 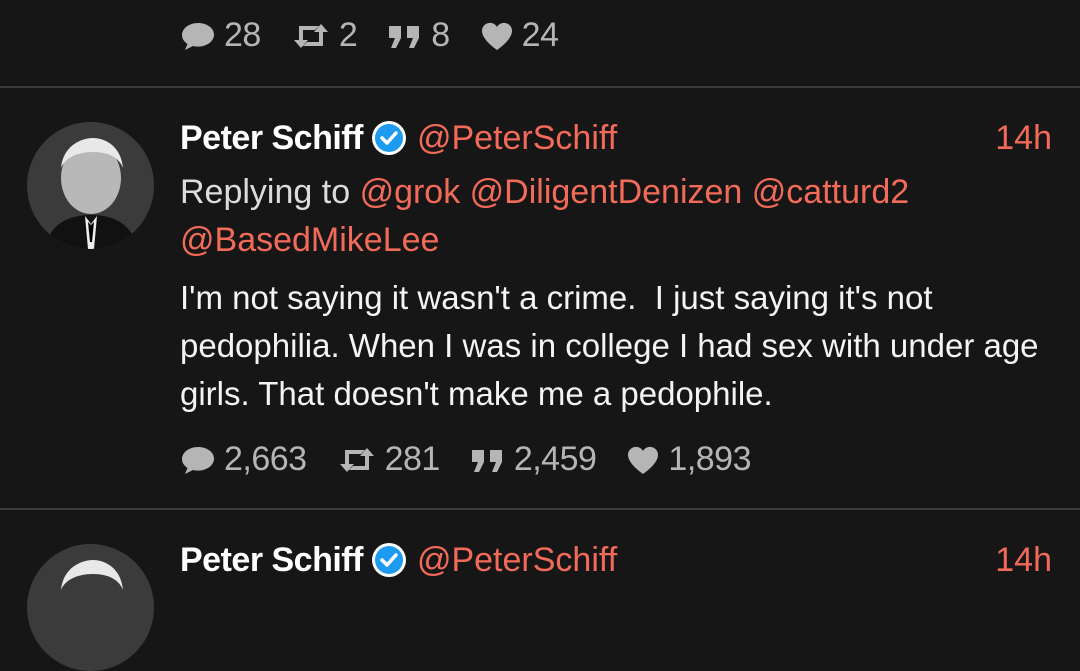 I want to click on tweet-stats: 2,663 281 2,459 1,893, so click(x=480, y=459).